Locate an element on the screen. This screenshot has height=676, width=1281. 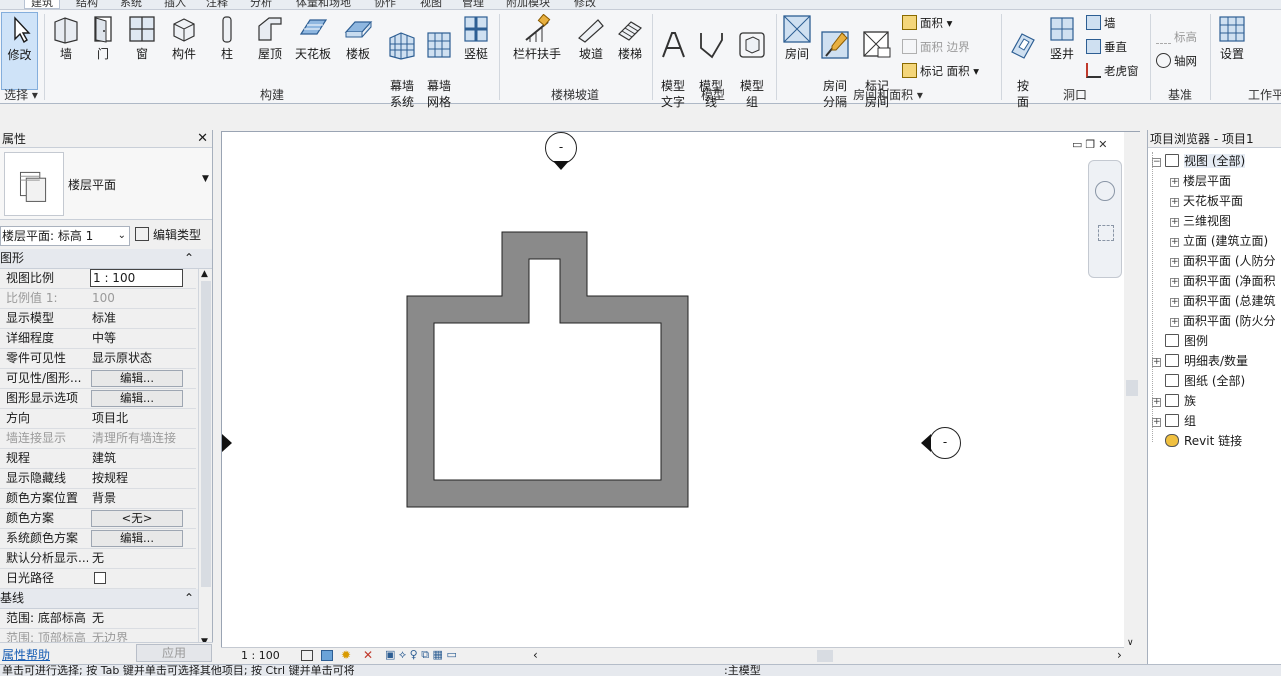
scroll-up-icon: ▲ is located at coordinates (204, 274).